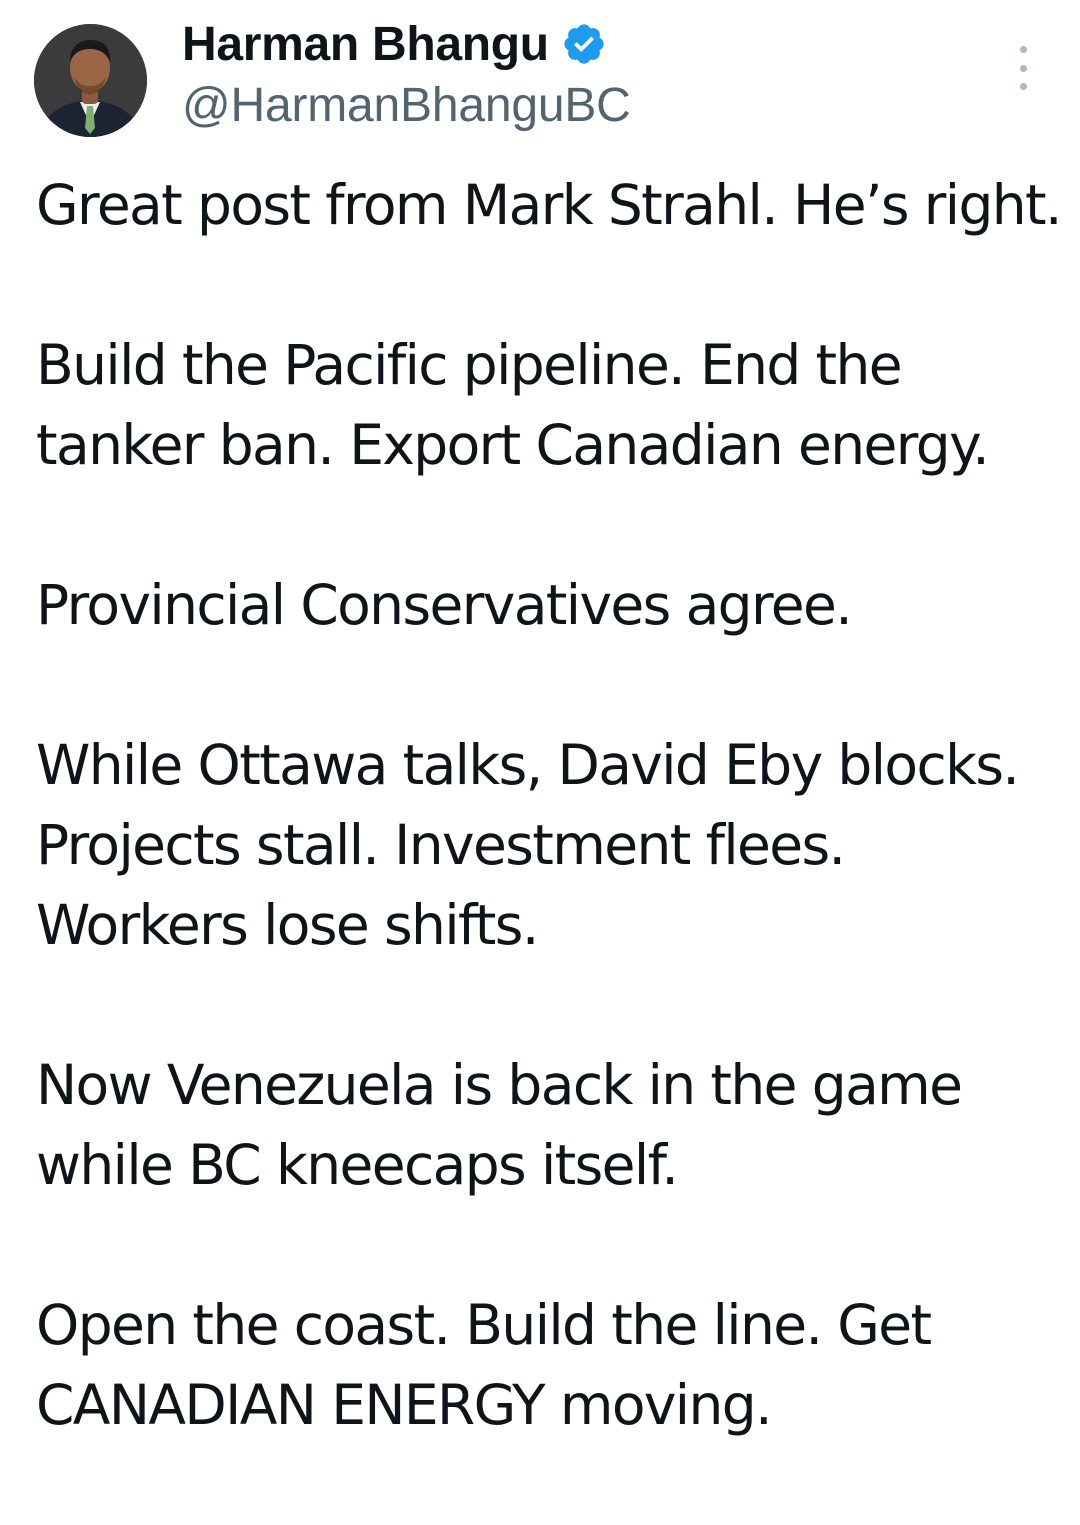 This screenshot has height=1525, width=1080. Describe the element at coordinates (540, 75) in the screenshot. I see `tweet-header: Harman Bhangu @HarmanBhanguBC` at that location.